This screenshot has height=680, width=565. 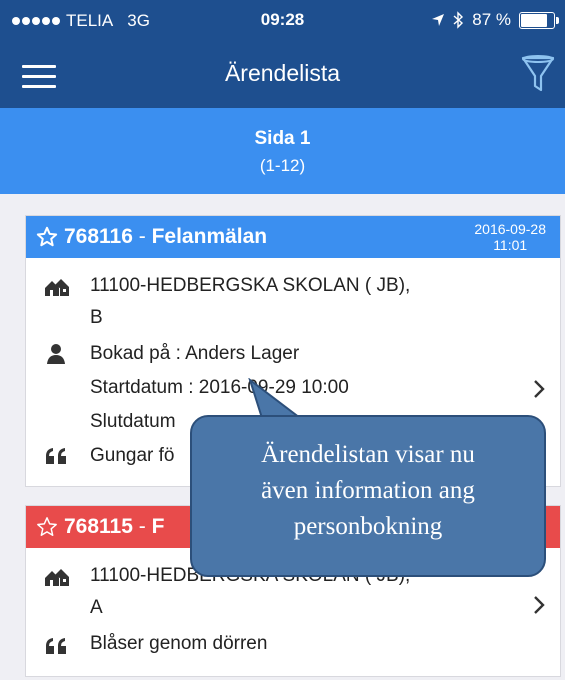 I want to click on case-address-line2: B, so click(x=96, y=317).